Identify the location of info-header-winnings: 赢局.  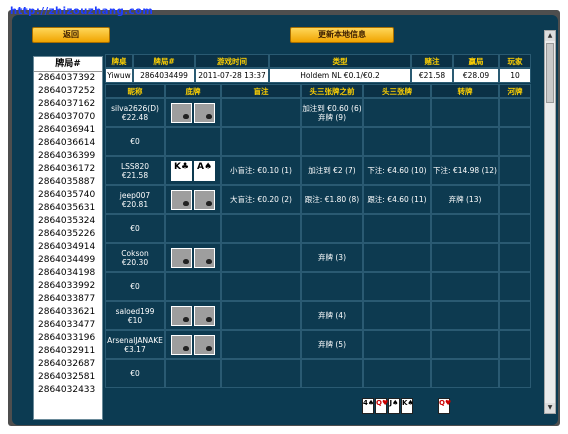
(476, 61).